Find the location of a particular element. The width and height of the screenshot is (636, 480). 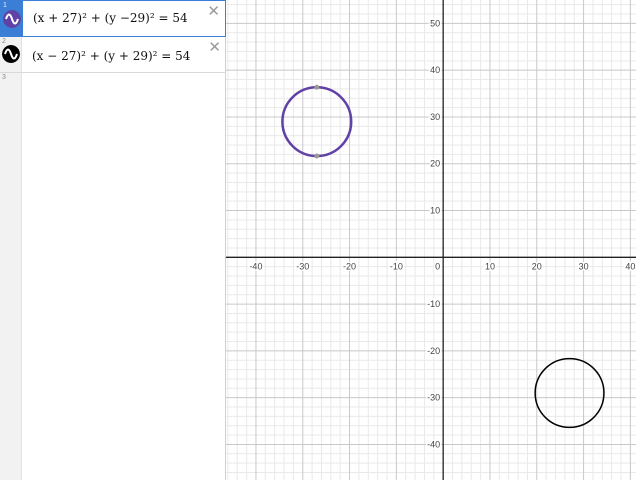

y-tick-label: -40 is located at coordinates (433, 444).